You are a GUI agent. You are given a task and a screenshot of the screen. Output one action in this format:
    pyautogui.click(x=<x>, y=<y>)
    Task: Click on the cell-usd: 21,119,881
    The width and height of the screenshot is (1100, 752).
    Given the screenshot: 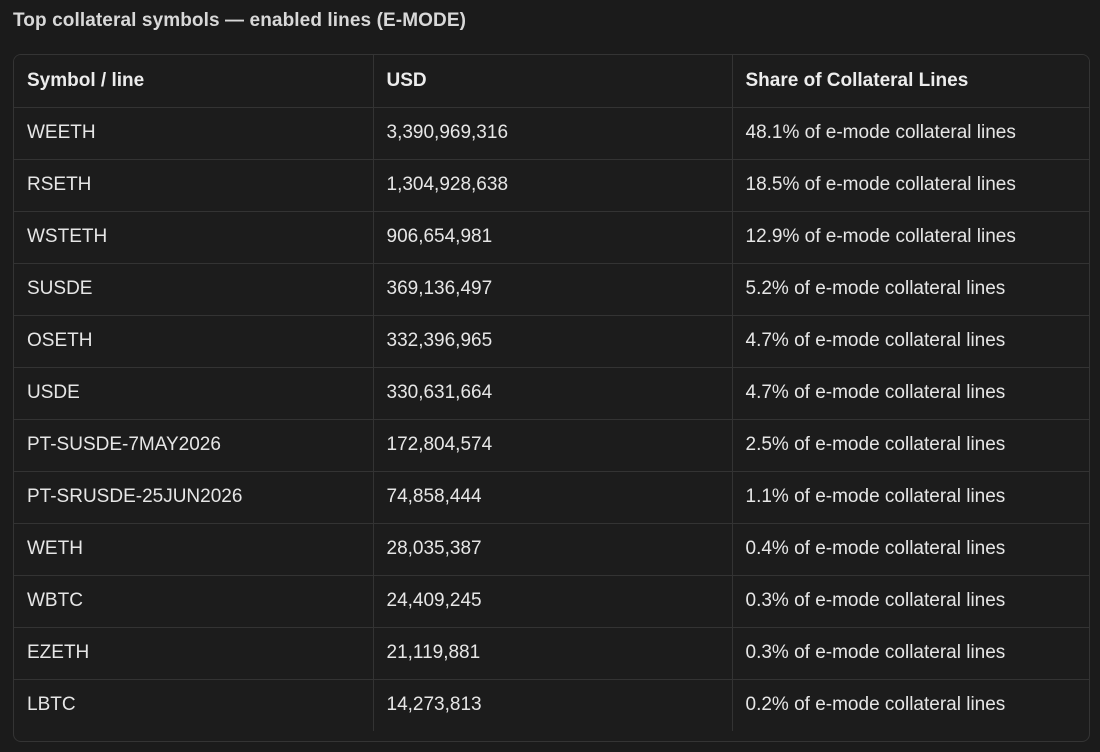 What is the action you would take?
    pyautogui.click(x=553, y=653)
    